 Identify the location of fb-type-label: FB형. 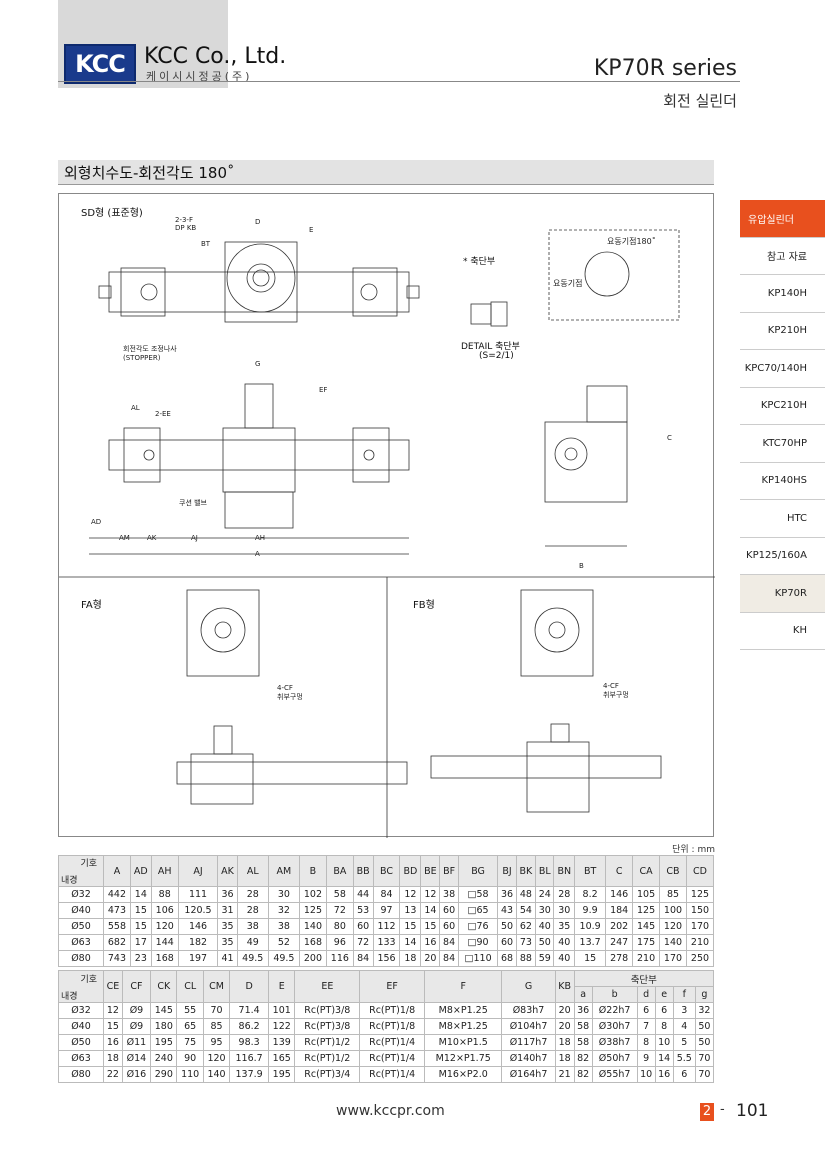
(424, 605).